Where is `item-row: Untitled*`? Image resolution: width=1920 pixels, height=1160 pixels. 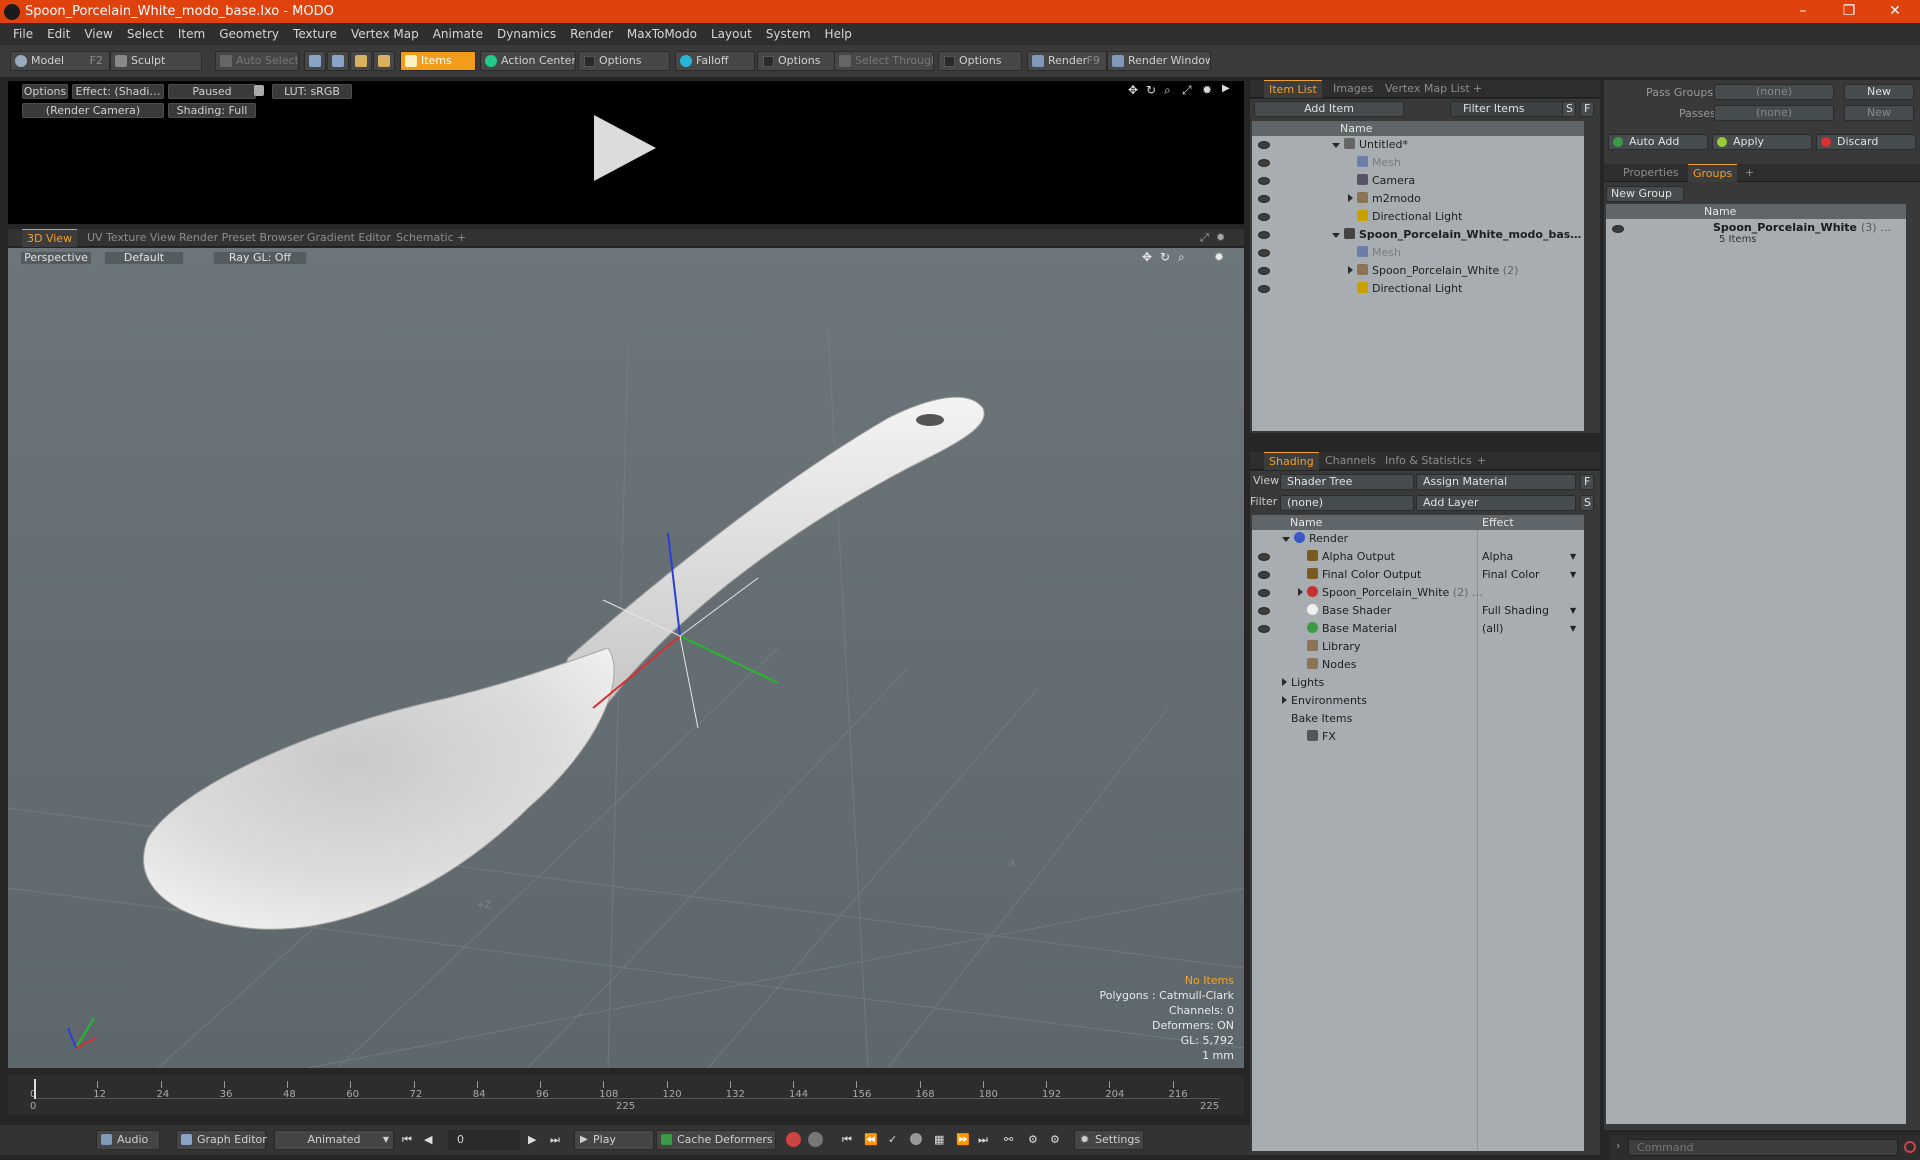
item-row: Untitled* is located at coordinates (1418, 145).